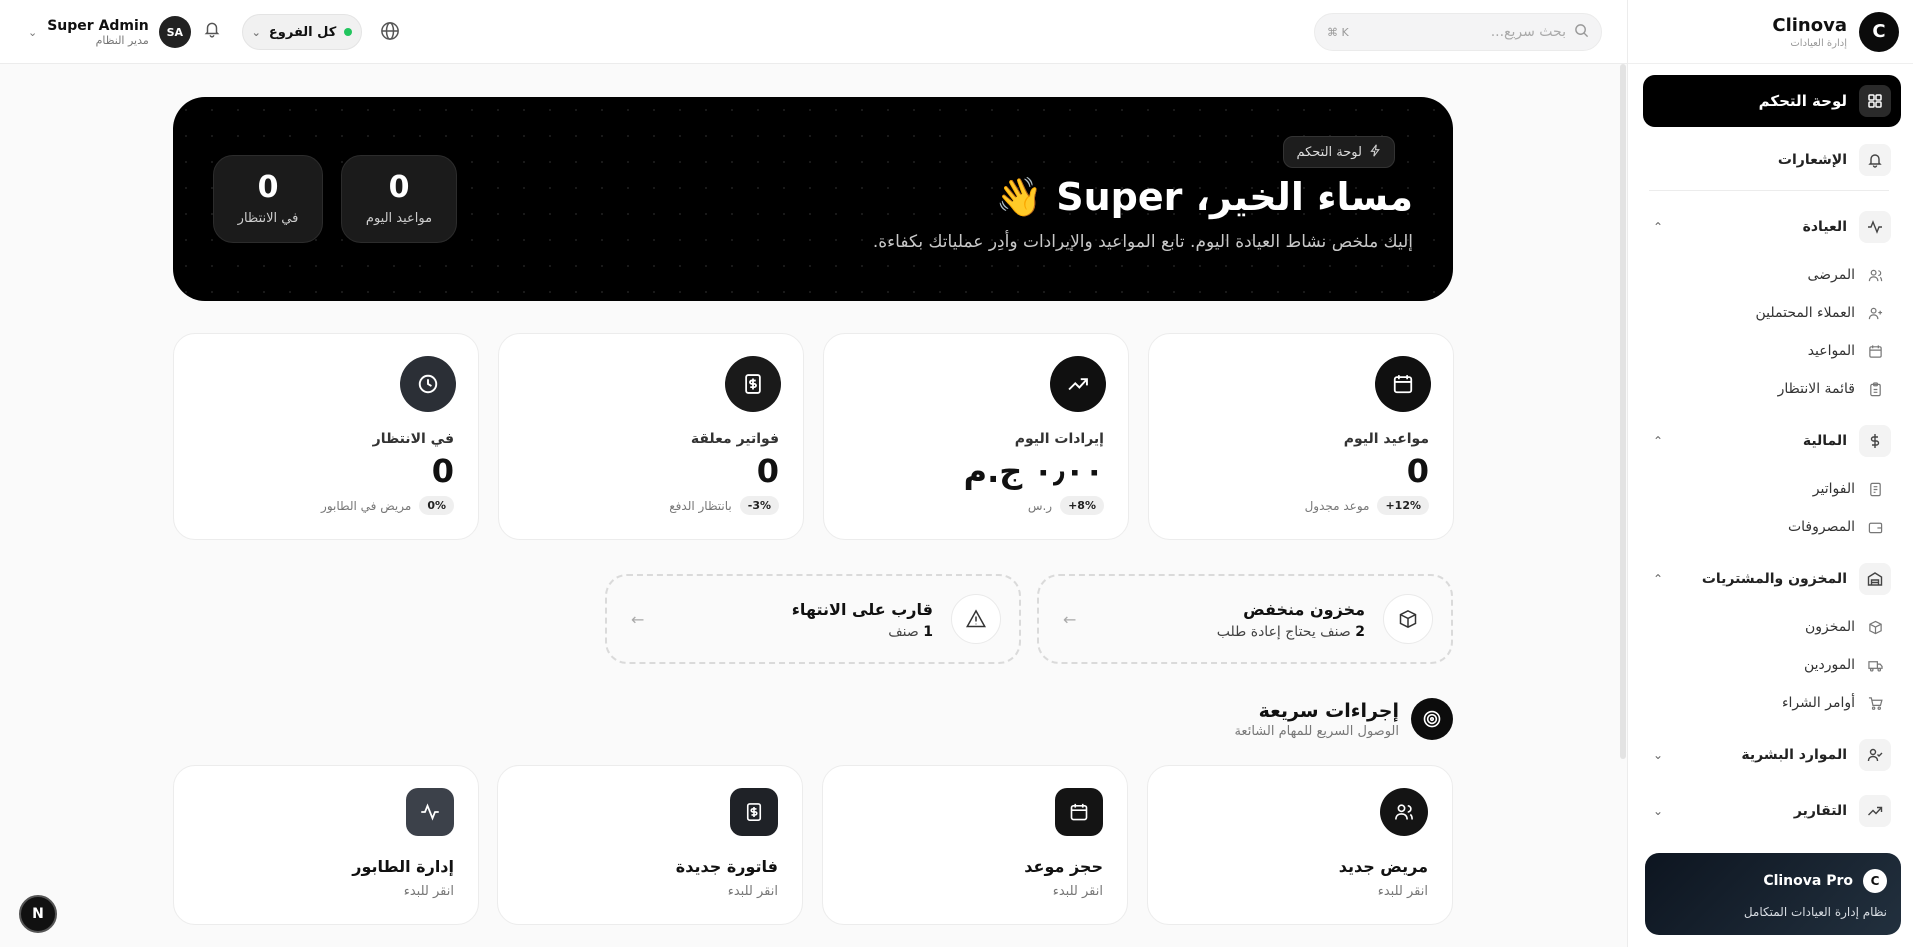 This screenshot has height=947, width=1913. I want to click on stat-label: فواتير معلقة, so click(734, 439).